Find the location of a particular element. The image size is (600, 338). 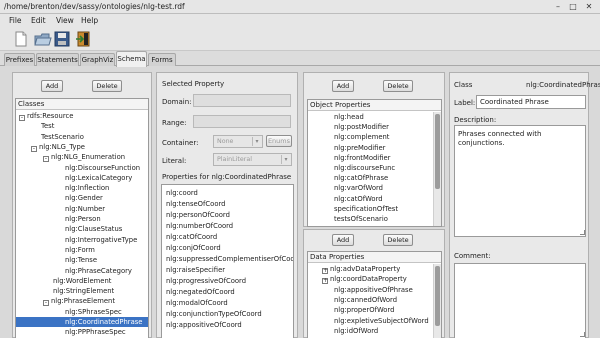

object-property-item: nlg:varOfWord is located at coordinates (358, 188).